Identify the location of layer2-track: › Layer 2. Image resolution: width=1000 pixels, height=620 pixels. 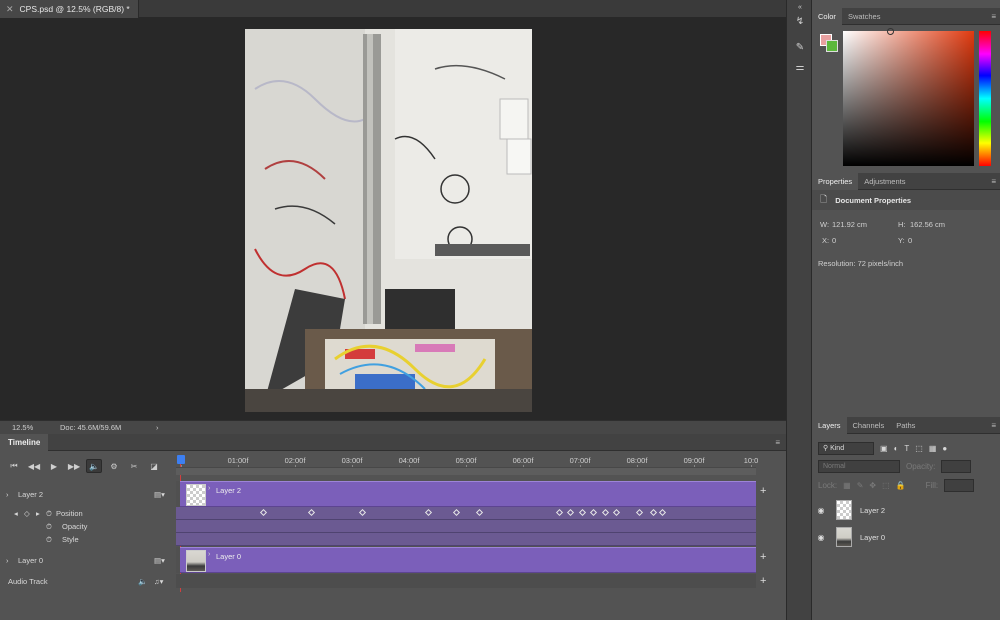
(466, 494).